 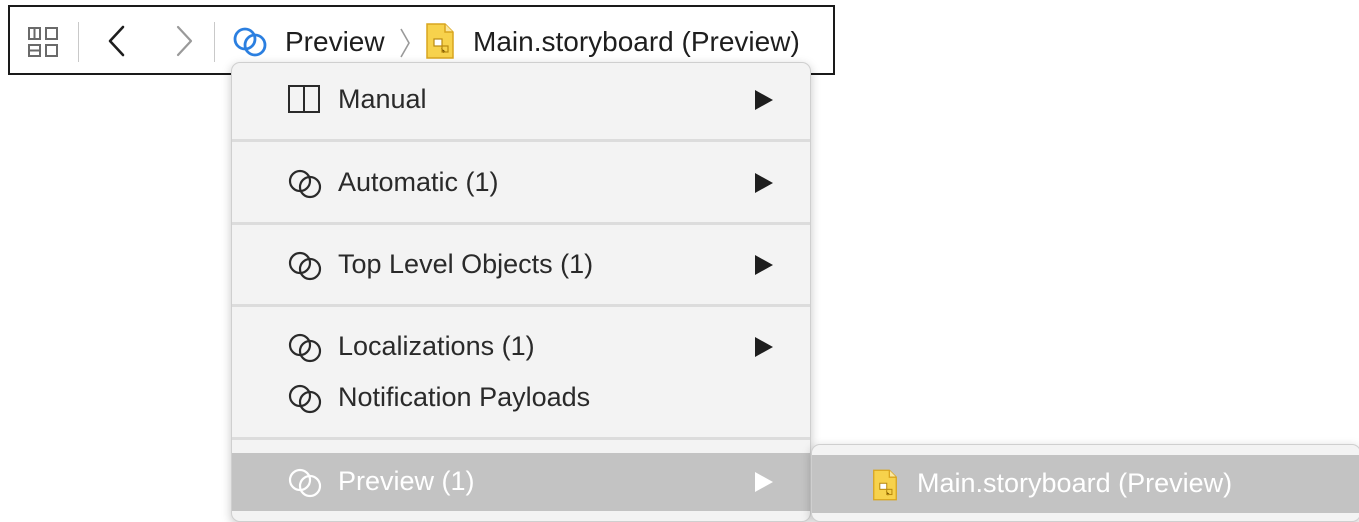 I want to click on menu-item-manual: Manual, so click(x=521, y=100).